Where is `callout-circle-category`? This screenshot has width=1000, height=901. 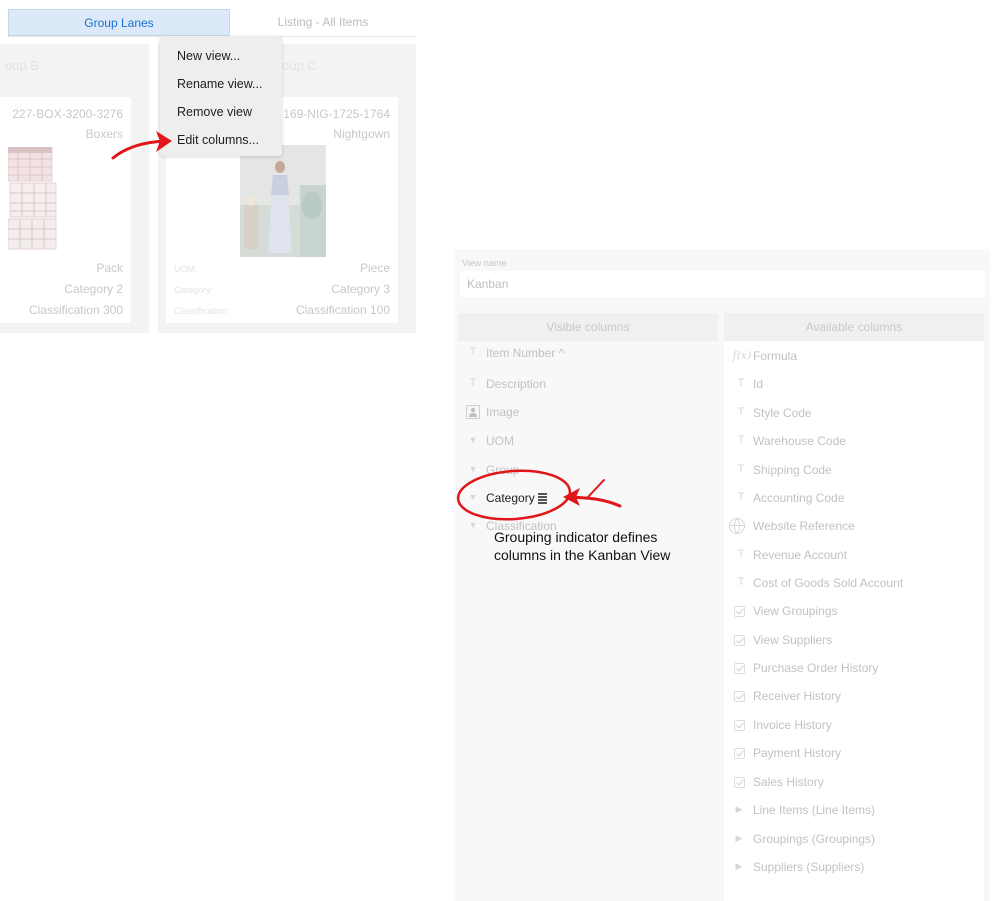
callout-circle-category is located at coordinates (514, 495).